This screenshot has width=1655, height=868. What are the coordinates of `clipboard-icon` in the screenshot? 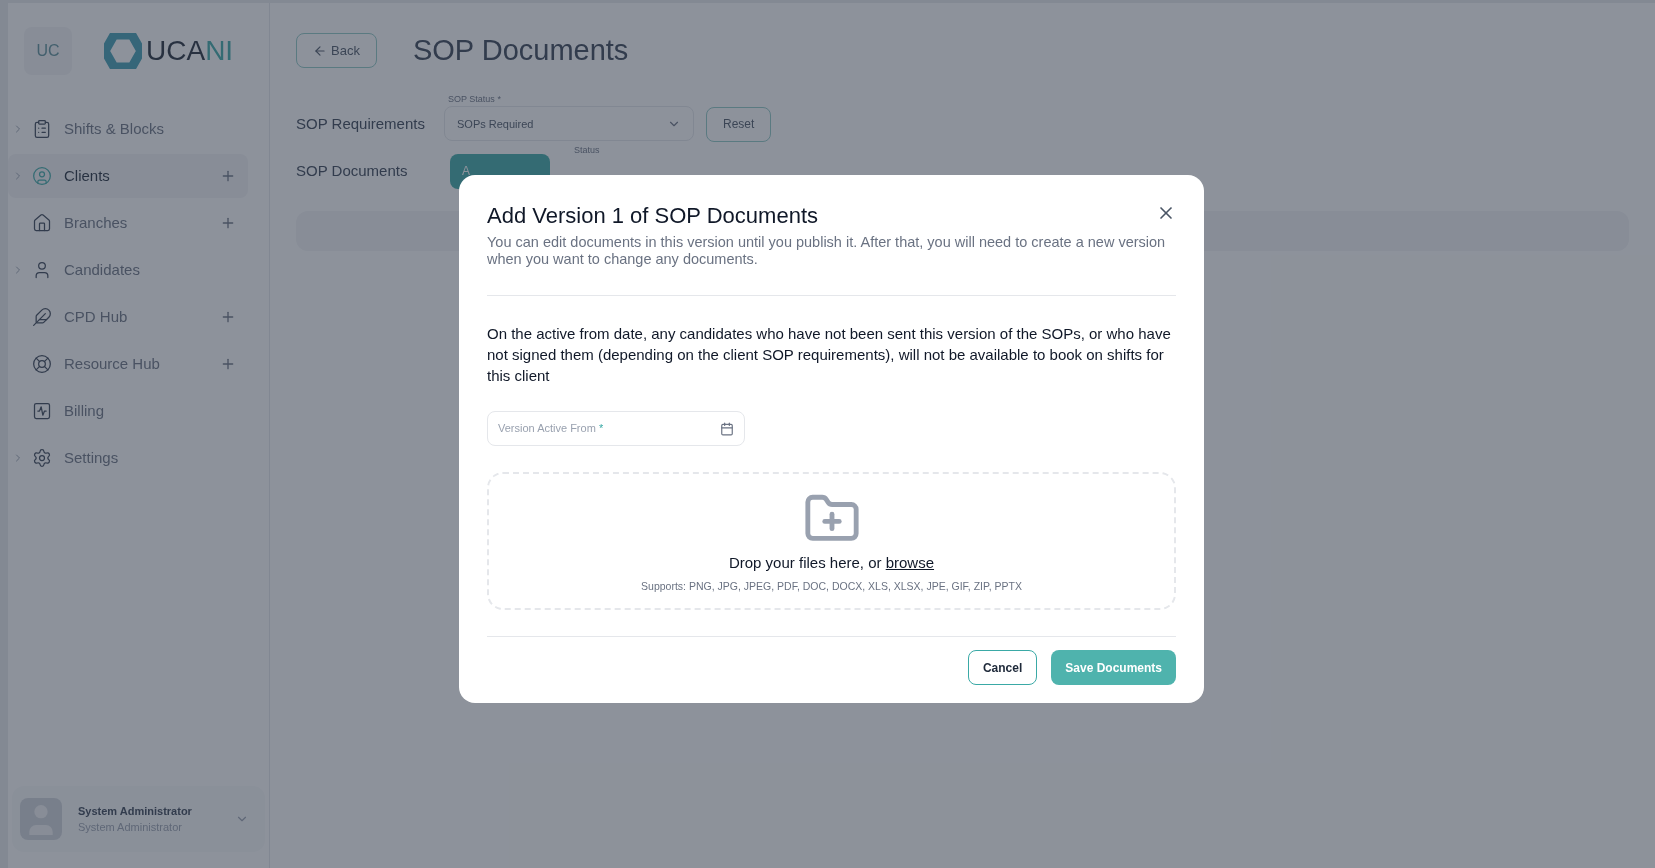 It's located at (42, 129).